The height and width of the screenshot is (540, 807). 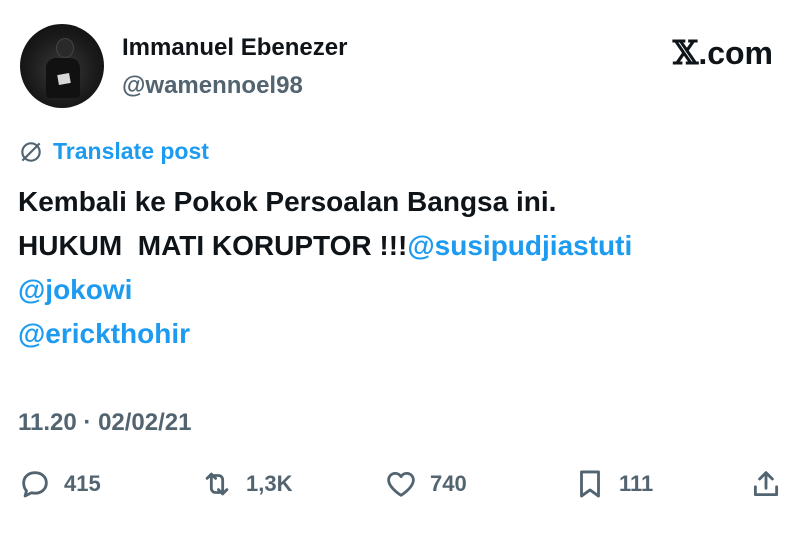 I want to click on translate-post-link: Translate post, so click(x=113, y=151).